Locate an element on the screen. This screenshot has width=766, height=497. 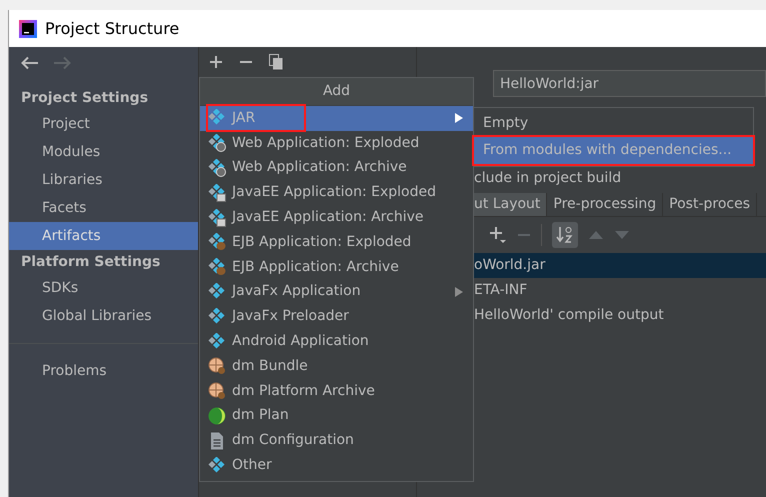
sidebar-item: Modules is located at coordinates (103, 152).